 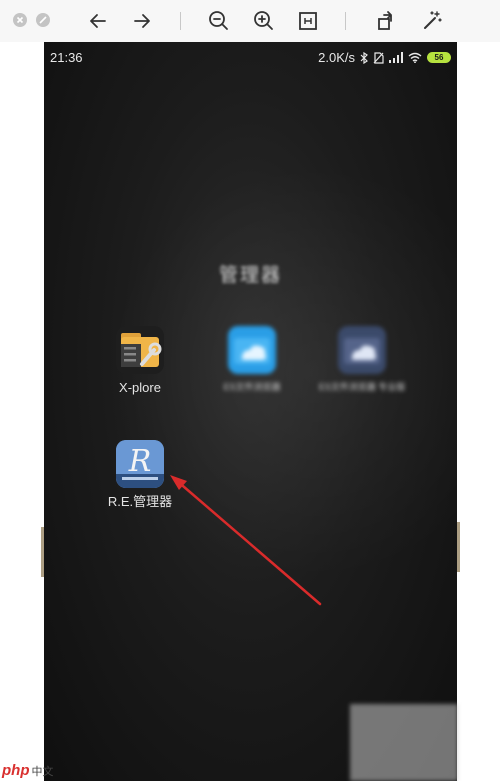 What do you see at coordinates (142, 21) in the screenshot?
I see `forward-arrow-icon` at bounding box center [142, 21].